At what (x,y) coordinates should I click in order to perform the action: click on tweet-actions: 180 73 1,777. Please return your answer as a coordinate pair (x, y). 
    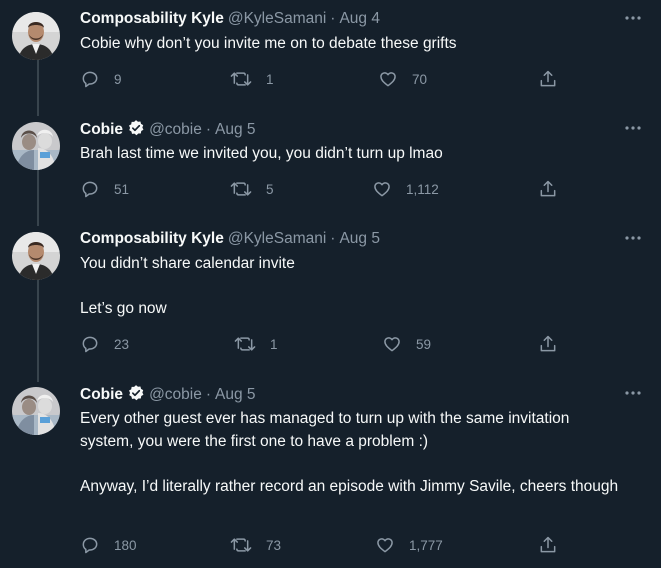
    Looking at the image, I should click on (320, 545).